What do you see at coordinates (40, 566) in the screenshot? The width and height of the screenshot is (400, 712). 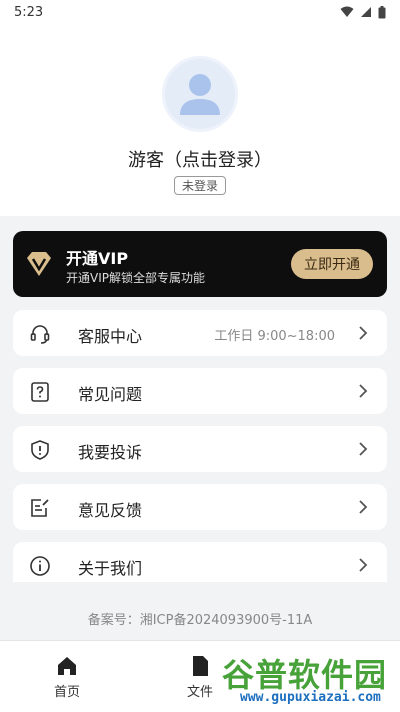 I see `info-icon` at bounding box center [40, 566].